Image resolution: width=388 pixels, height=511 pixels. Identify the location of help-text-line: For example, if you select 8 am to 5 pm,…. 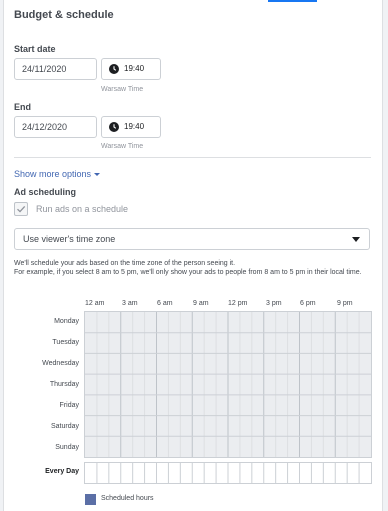
(188, 272).